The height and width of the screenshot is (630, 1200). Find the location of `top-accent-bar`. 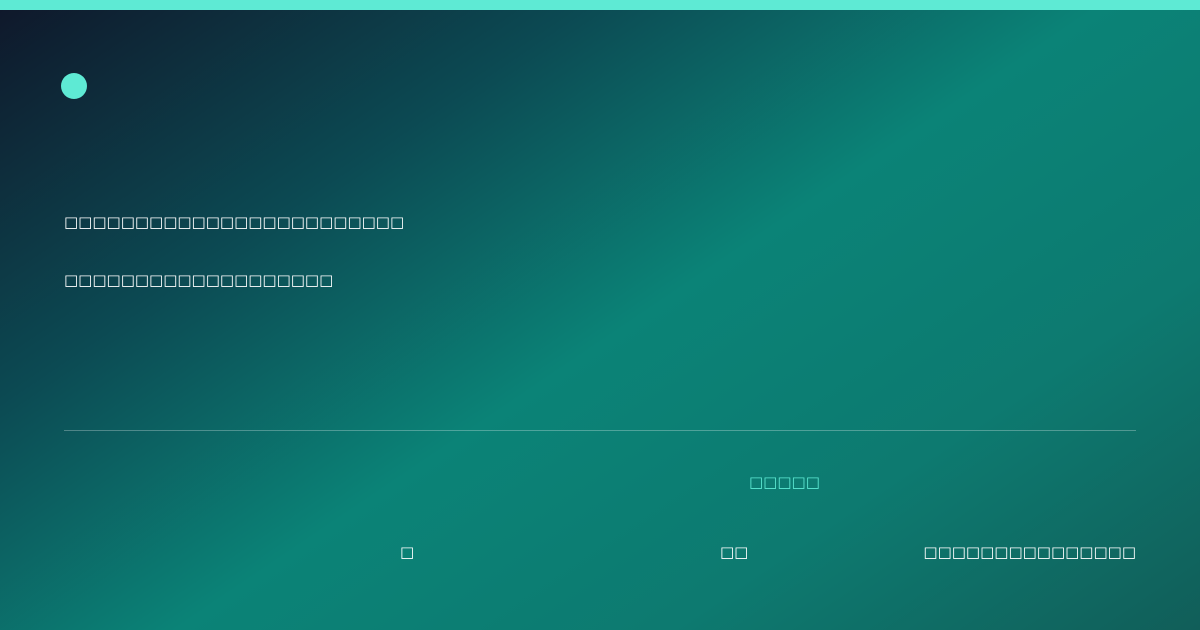

top-accent-bar is located at coordinates (600, 5).